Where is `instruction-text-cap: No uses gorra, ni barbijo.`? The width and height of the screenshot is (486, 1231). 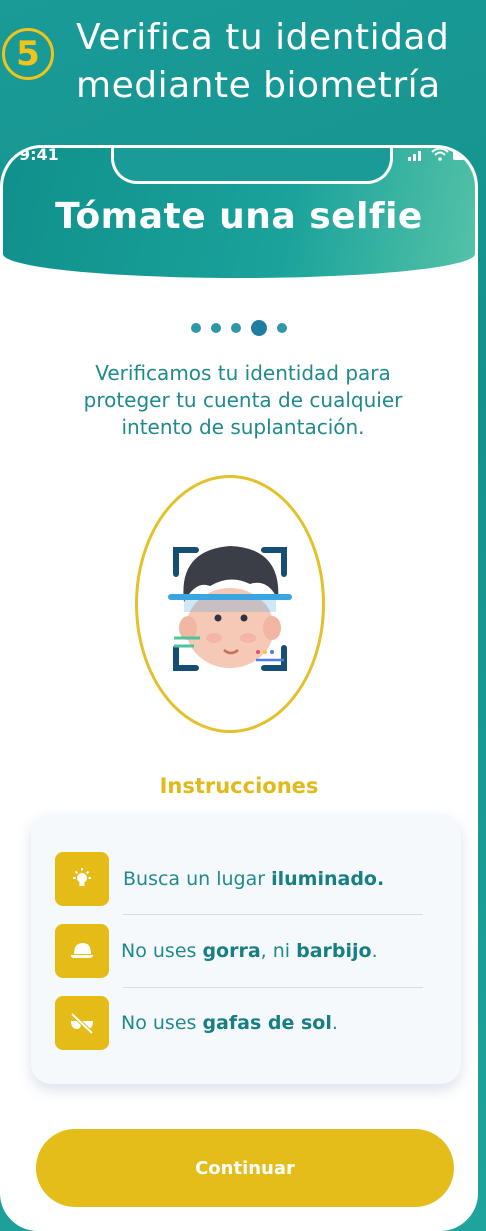 instruction-text-cap: No uses gorra, ni barbijo. is located at coordinates (249, 951).